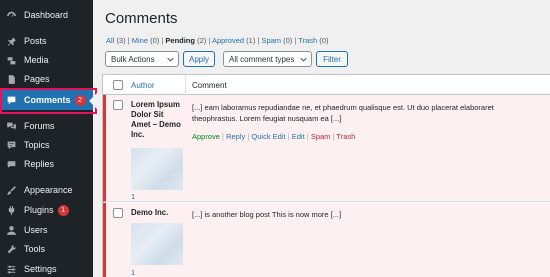 The height and width of the screenshot is (277, 550). I want to click on column-header-comment: Comment, so click(209, 85).